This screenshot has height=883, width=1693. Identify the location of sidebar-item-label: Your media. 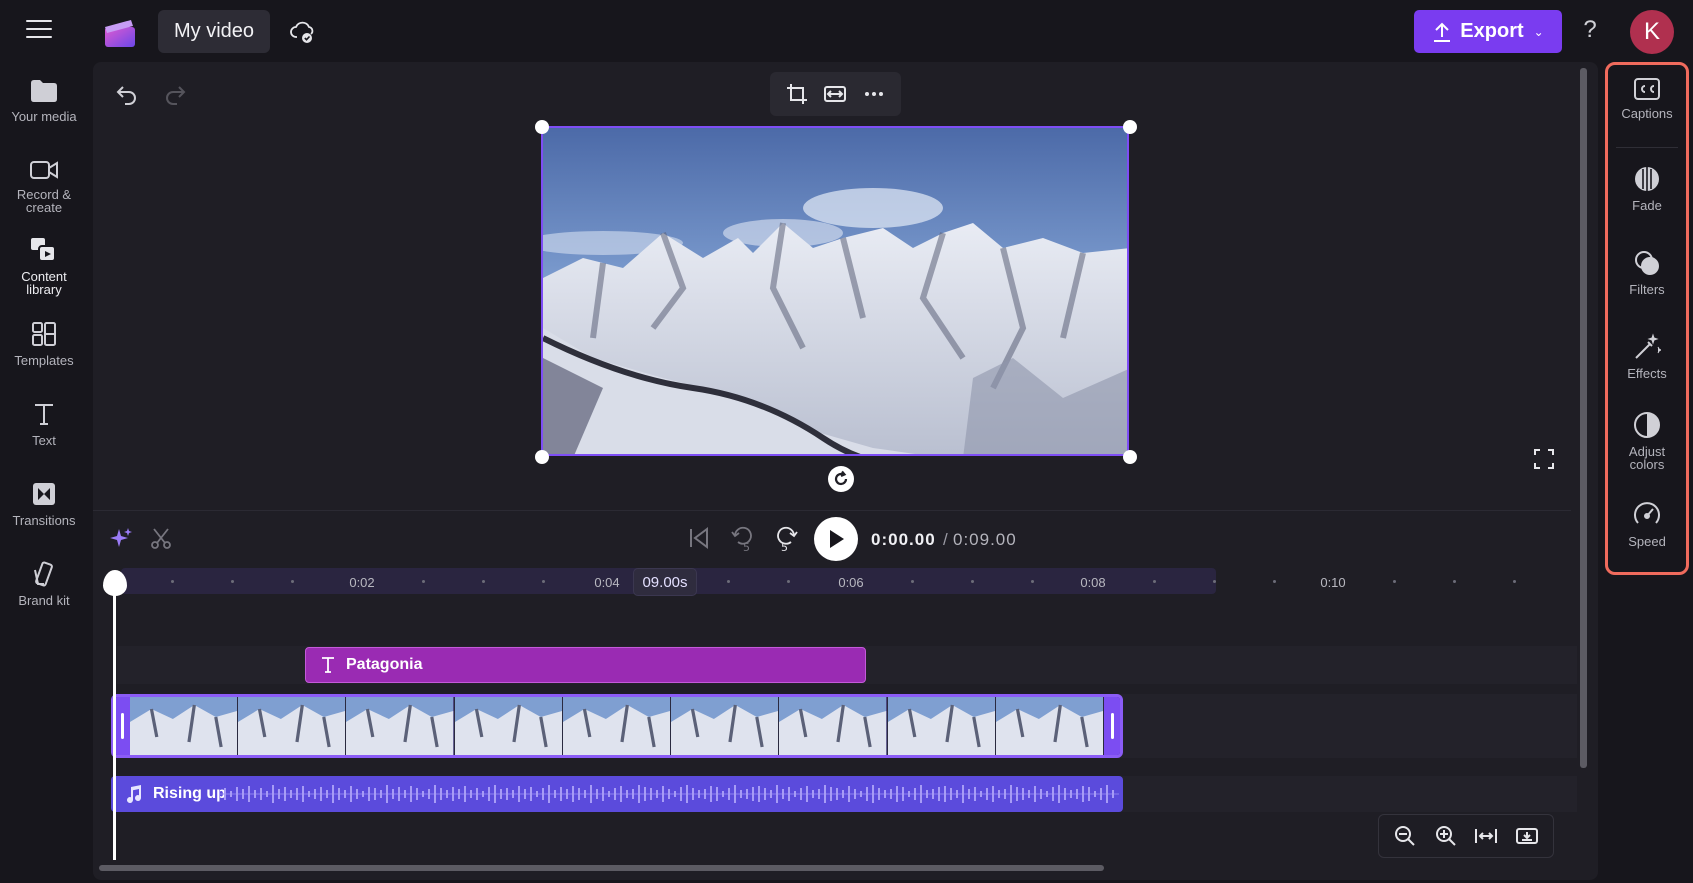
(44, 116).